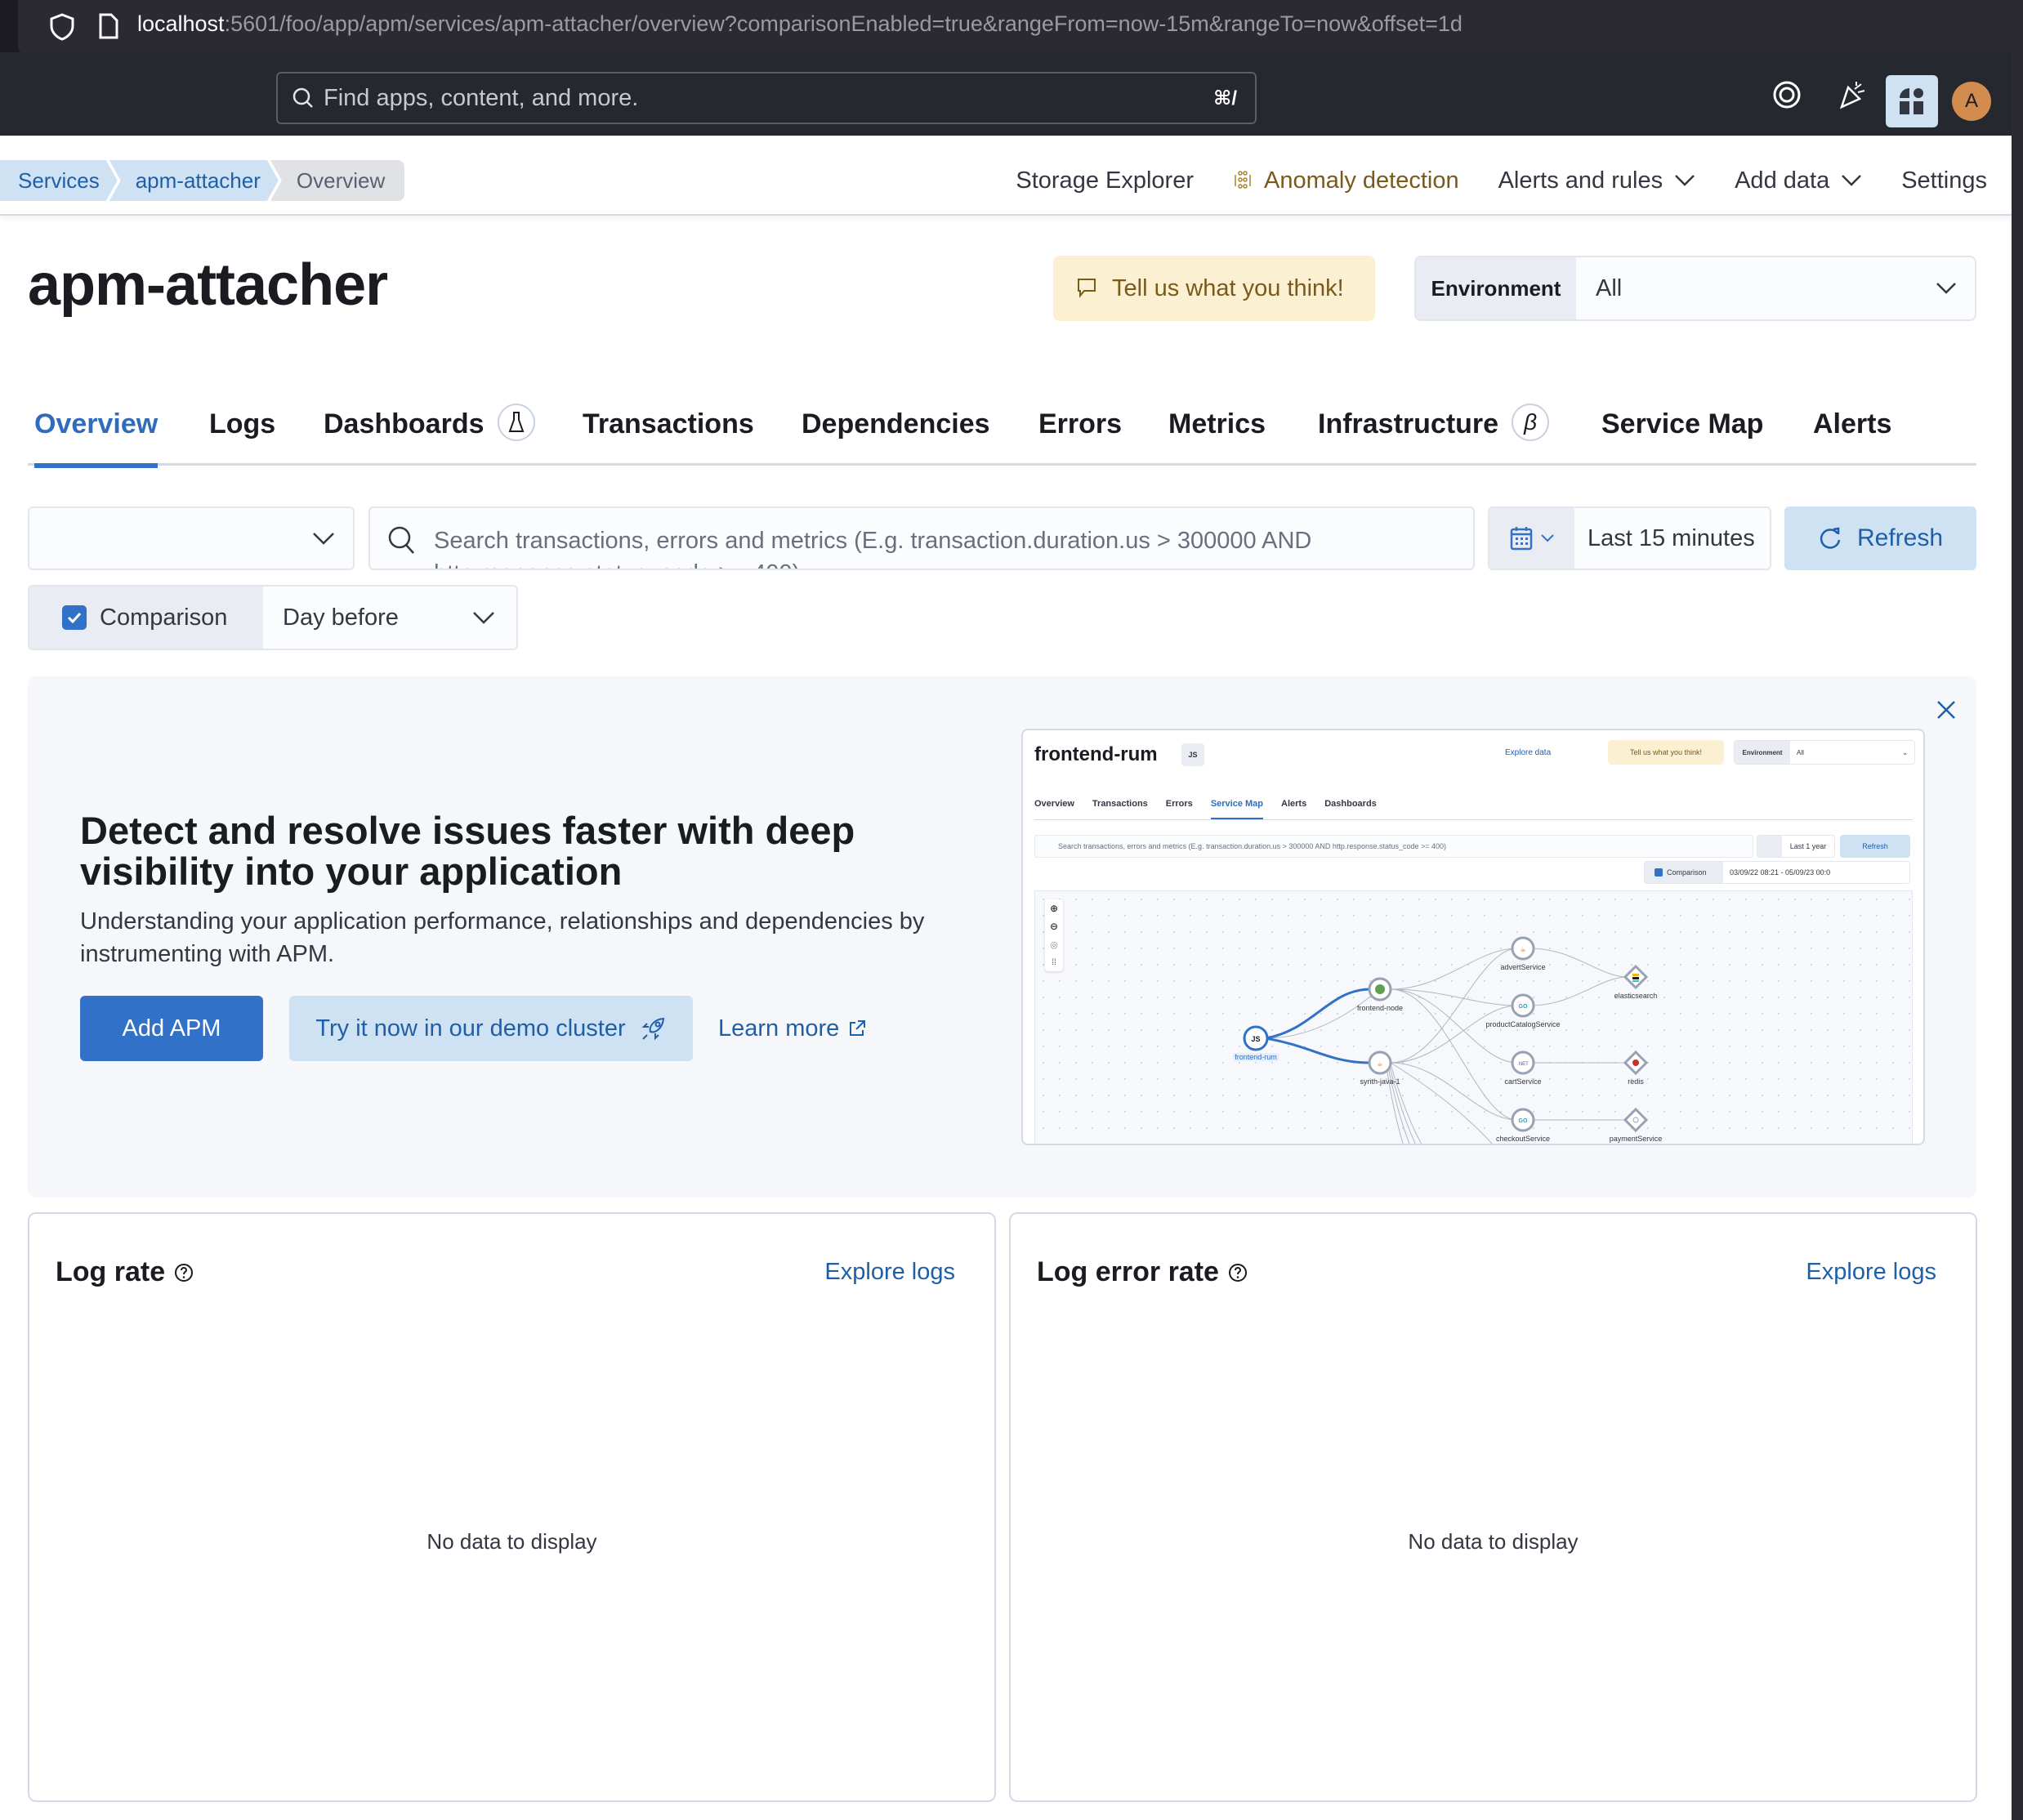 The width and height of the screenshot is (2023, 1820). I want to click on avatar-initial: A, so click(1971, 101).